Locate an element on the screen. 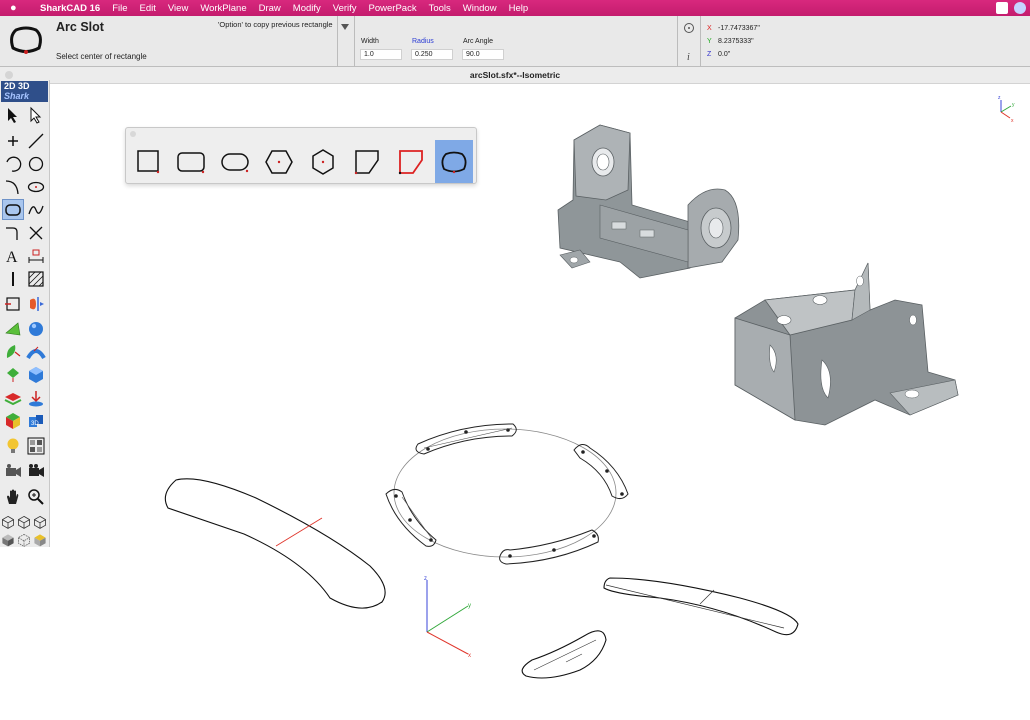 This screenshot has width=1030, height=720. width-field: 1.0 is located at coordinates (381, 54).